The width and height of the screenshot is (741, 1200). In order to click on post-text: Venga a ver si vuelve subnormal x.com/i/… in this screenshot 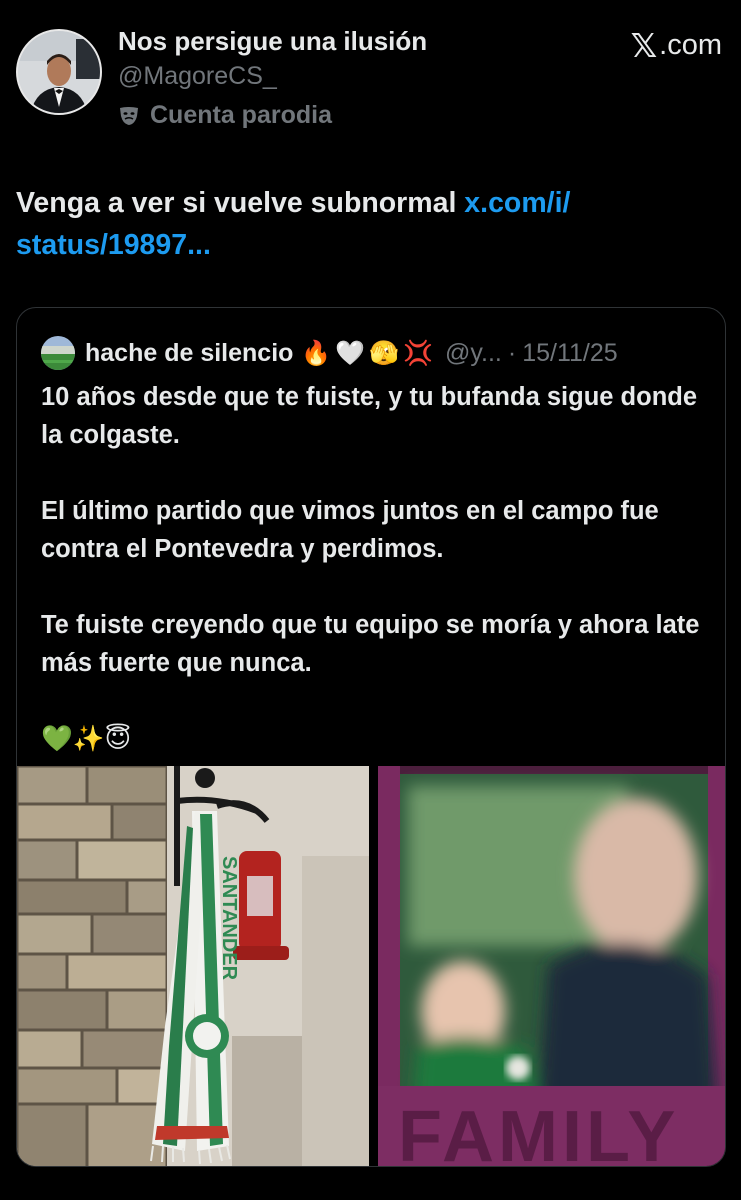, I will do `click(366, 224)`.